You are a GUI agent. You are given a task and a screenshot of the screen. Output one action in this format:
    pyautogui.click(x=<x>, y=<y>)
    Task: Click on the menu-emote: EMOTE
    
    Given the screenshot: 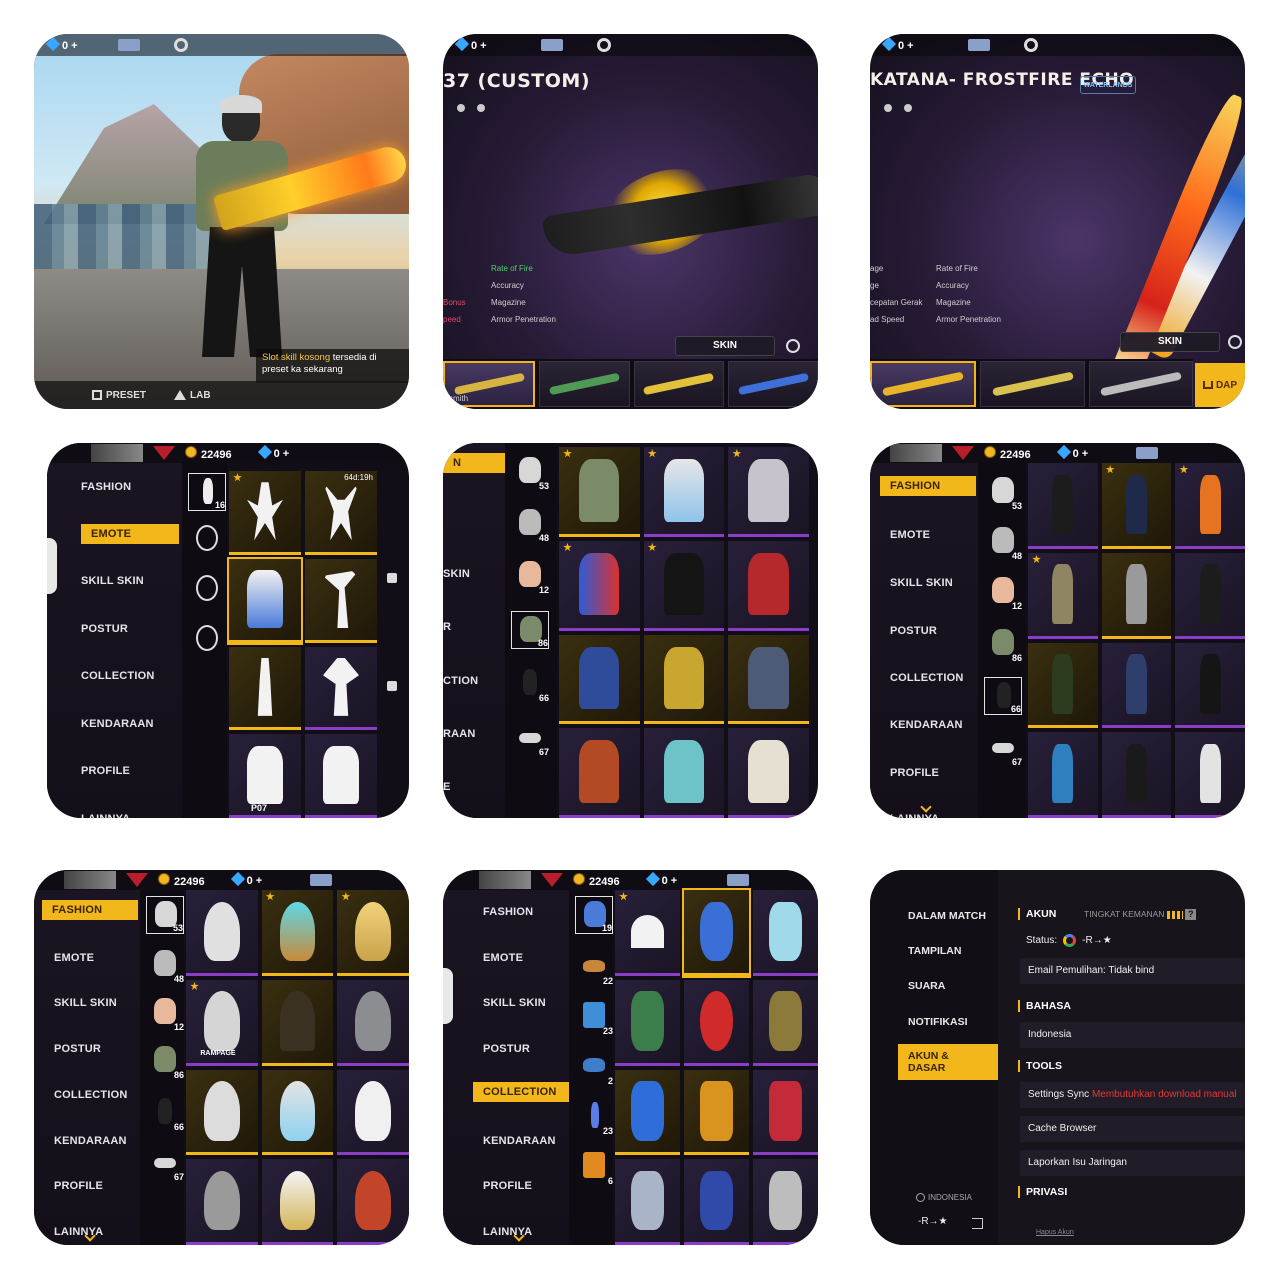 What is the action you would take?
    pyautogui.click(x=74, y=958)
    